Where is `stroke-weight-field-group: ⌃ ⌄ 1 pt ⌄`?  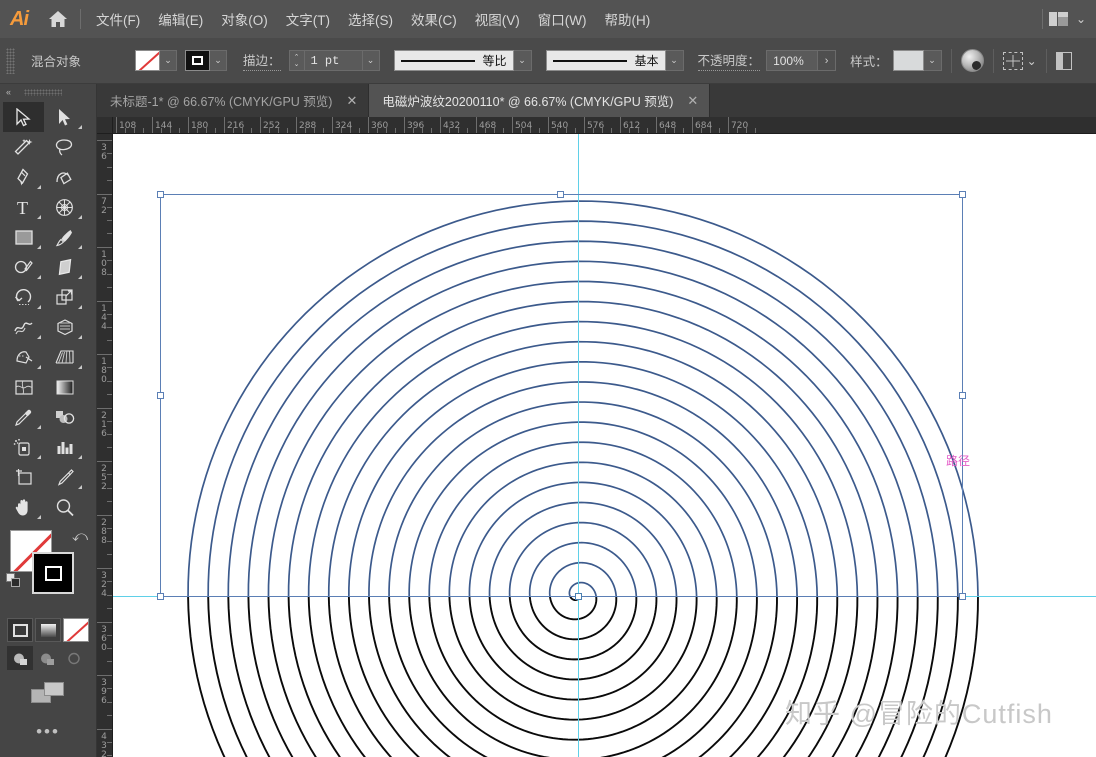 stroke-weight-field-group: ⌃ ⌄ 1 pt ⌄ is located at coordinates (334, 60).